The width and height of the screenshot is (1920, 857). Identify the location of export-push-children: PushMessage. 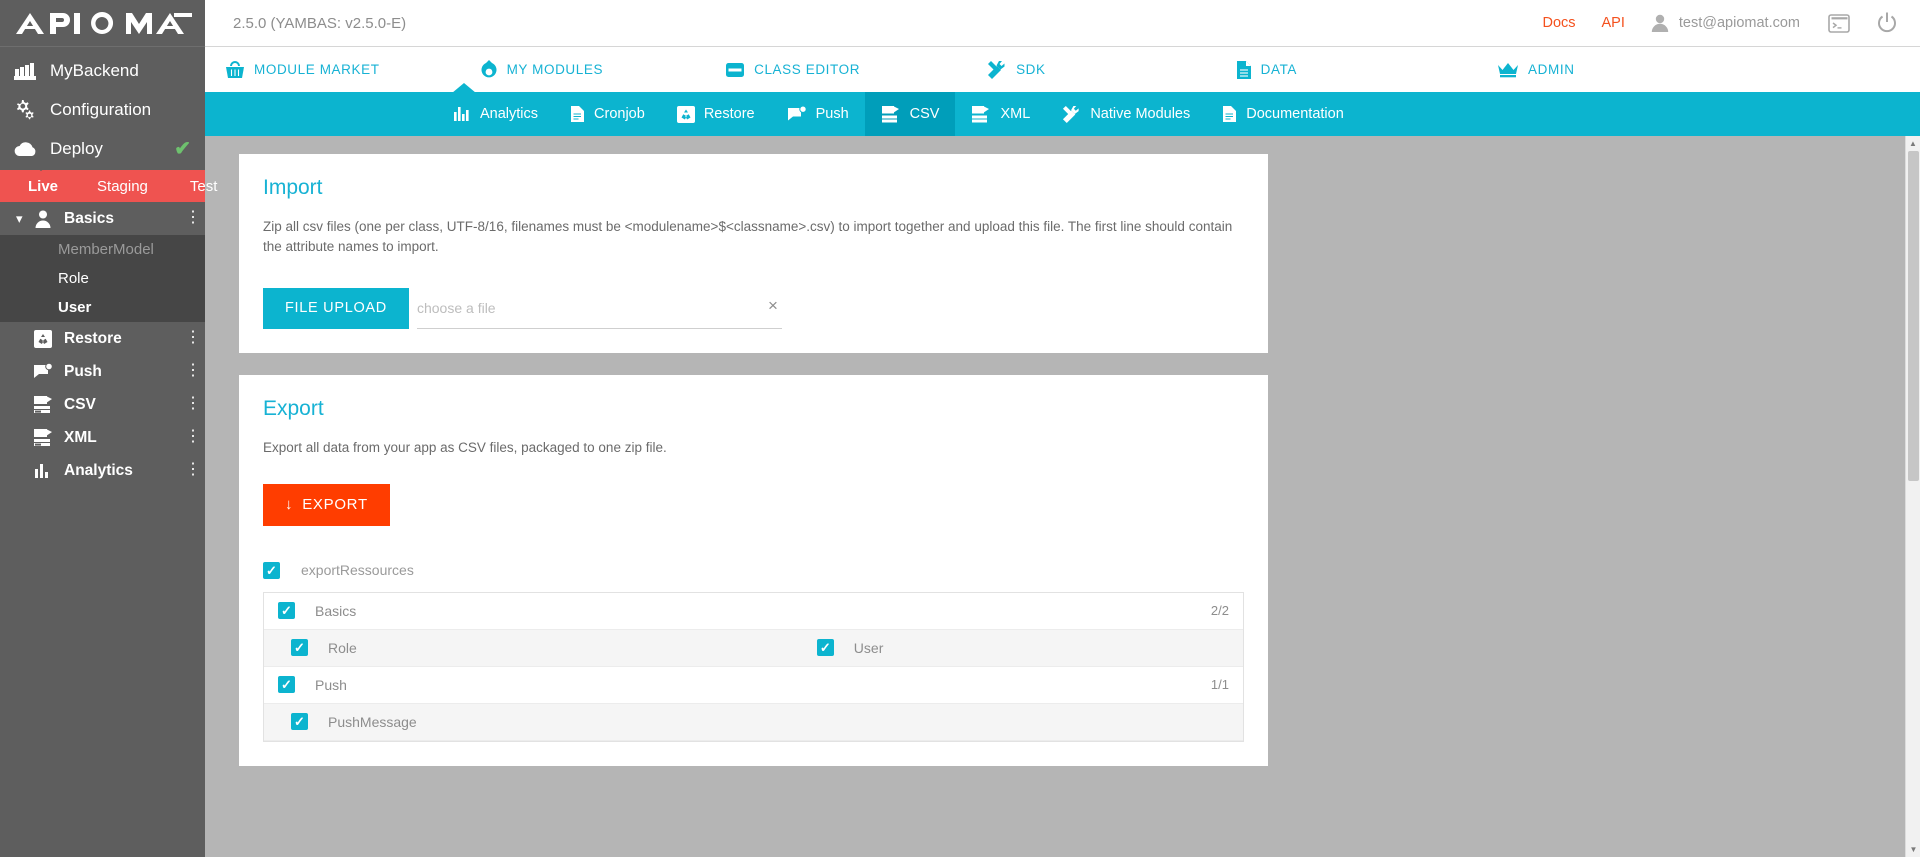
(753, 722).